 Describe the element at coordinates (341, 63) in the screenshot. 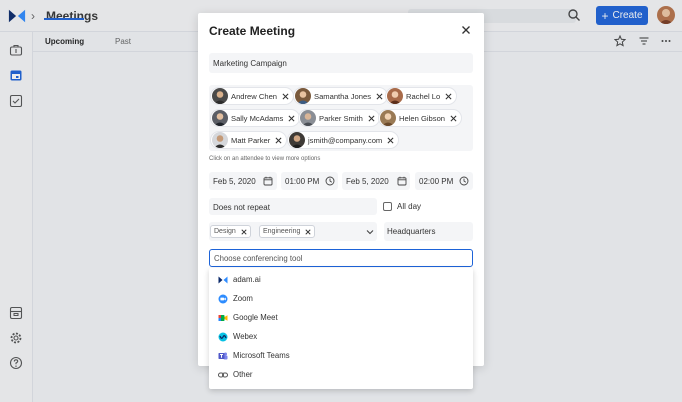

I see `meeting-title-input: Marketing Campaign` at that location.